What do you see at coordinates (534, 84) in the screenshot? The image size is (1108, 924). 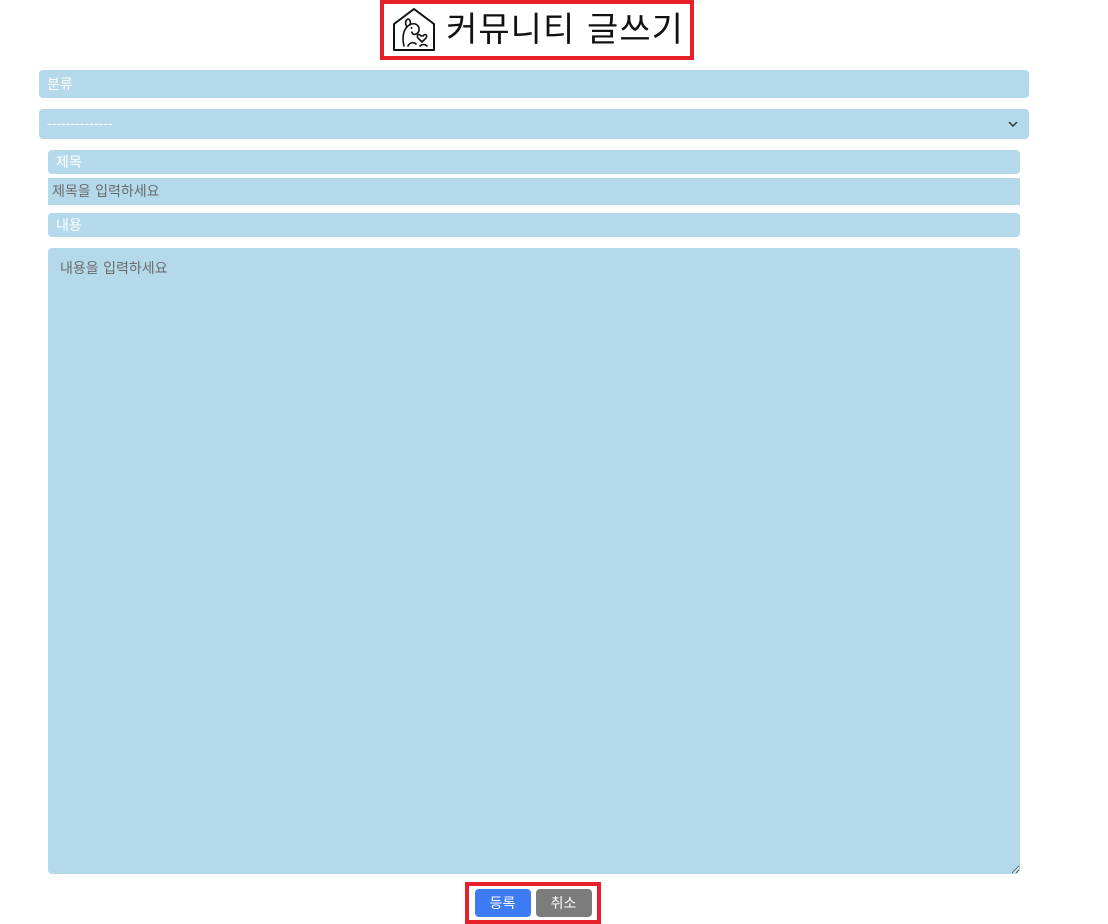 I see `category-label: 분류` at bounding box center [534, 84].